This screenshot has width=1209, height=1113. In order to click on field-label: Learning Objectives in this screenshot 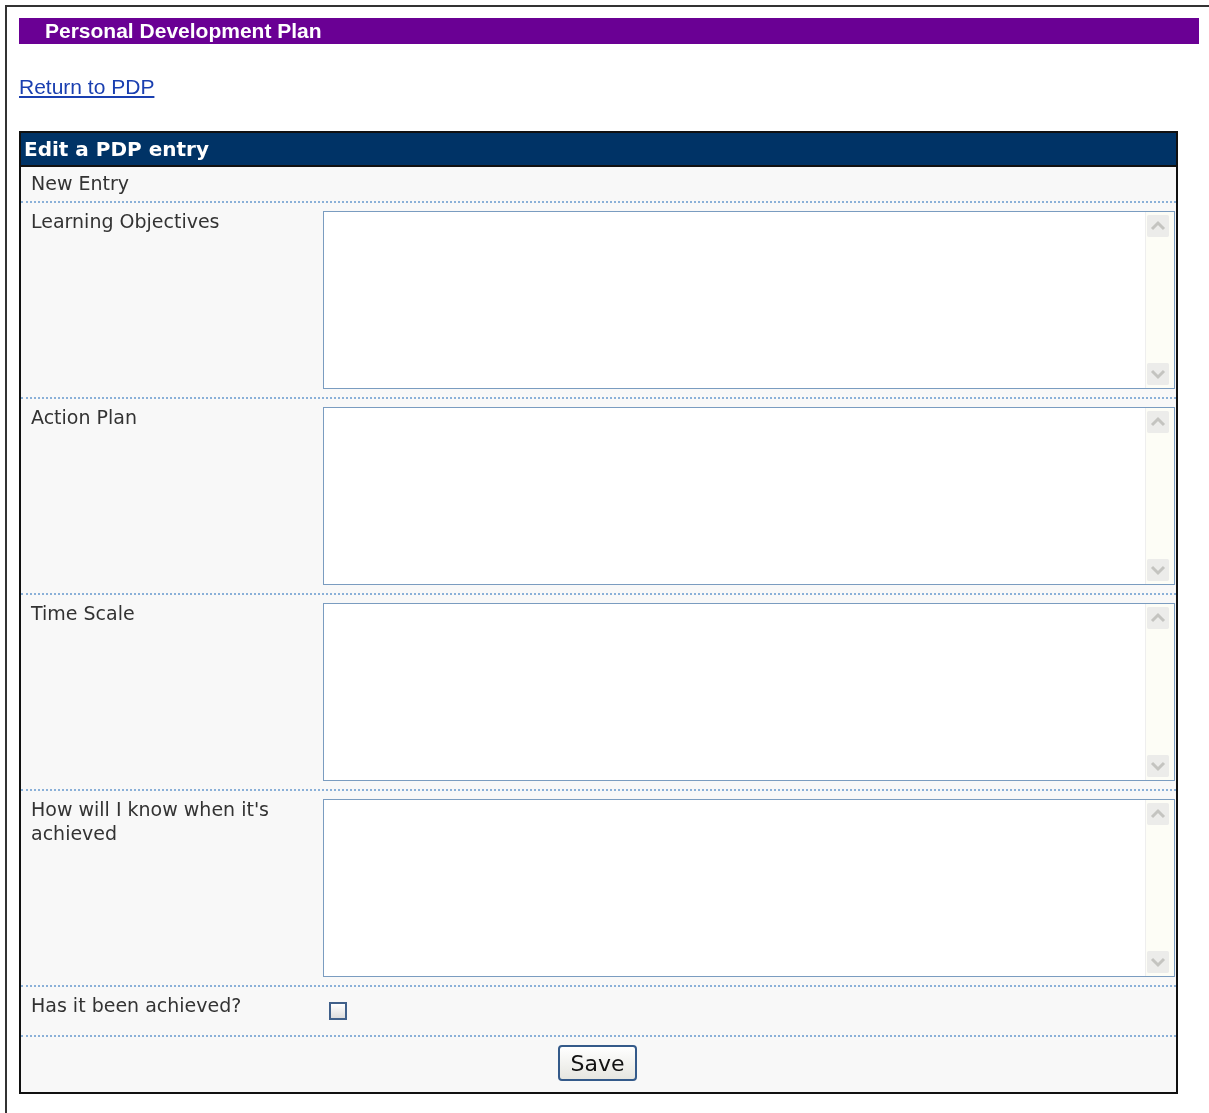, I will do `click(125, 221)`.